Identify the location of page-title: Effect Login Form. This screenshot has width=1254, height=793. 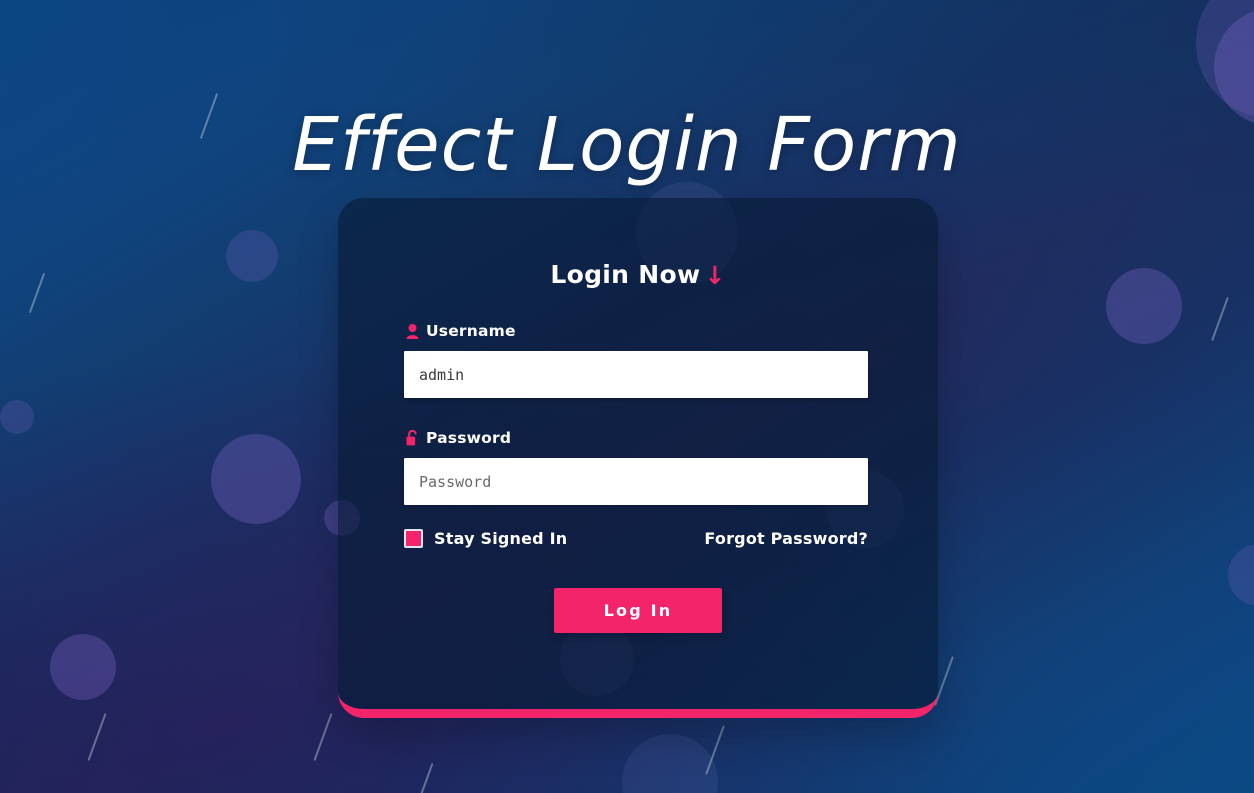
(627, 144).